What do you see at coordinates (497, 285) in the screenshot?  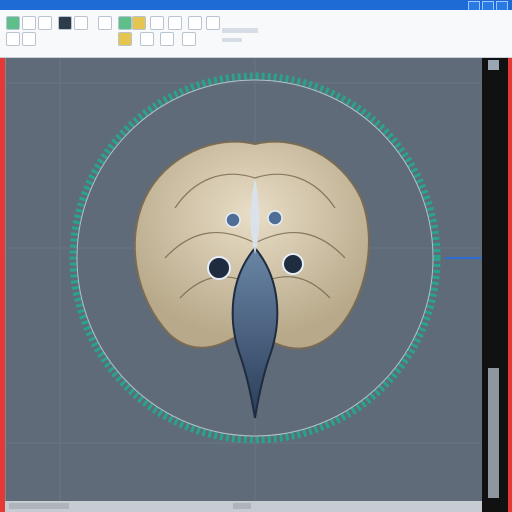 I see `right-panel` at bounding box center [497, 285].